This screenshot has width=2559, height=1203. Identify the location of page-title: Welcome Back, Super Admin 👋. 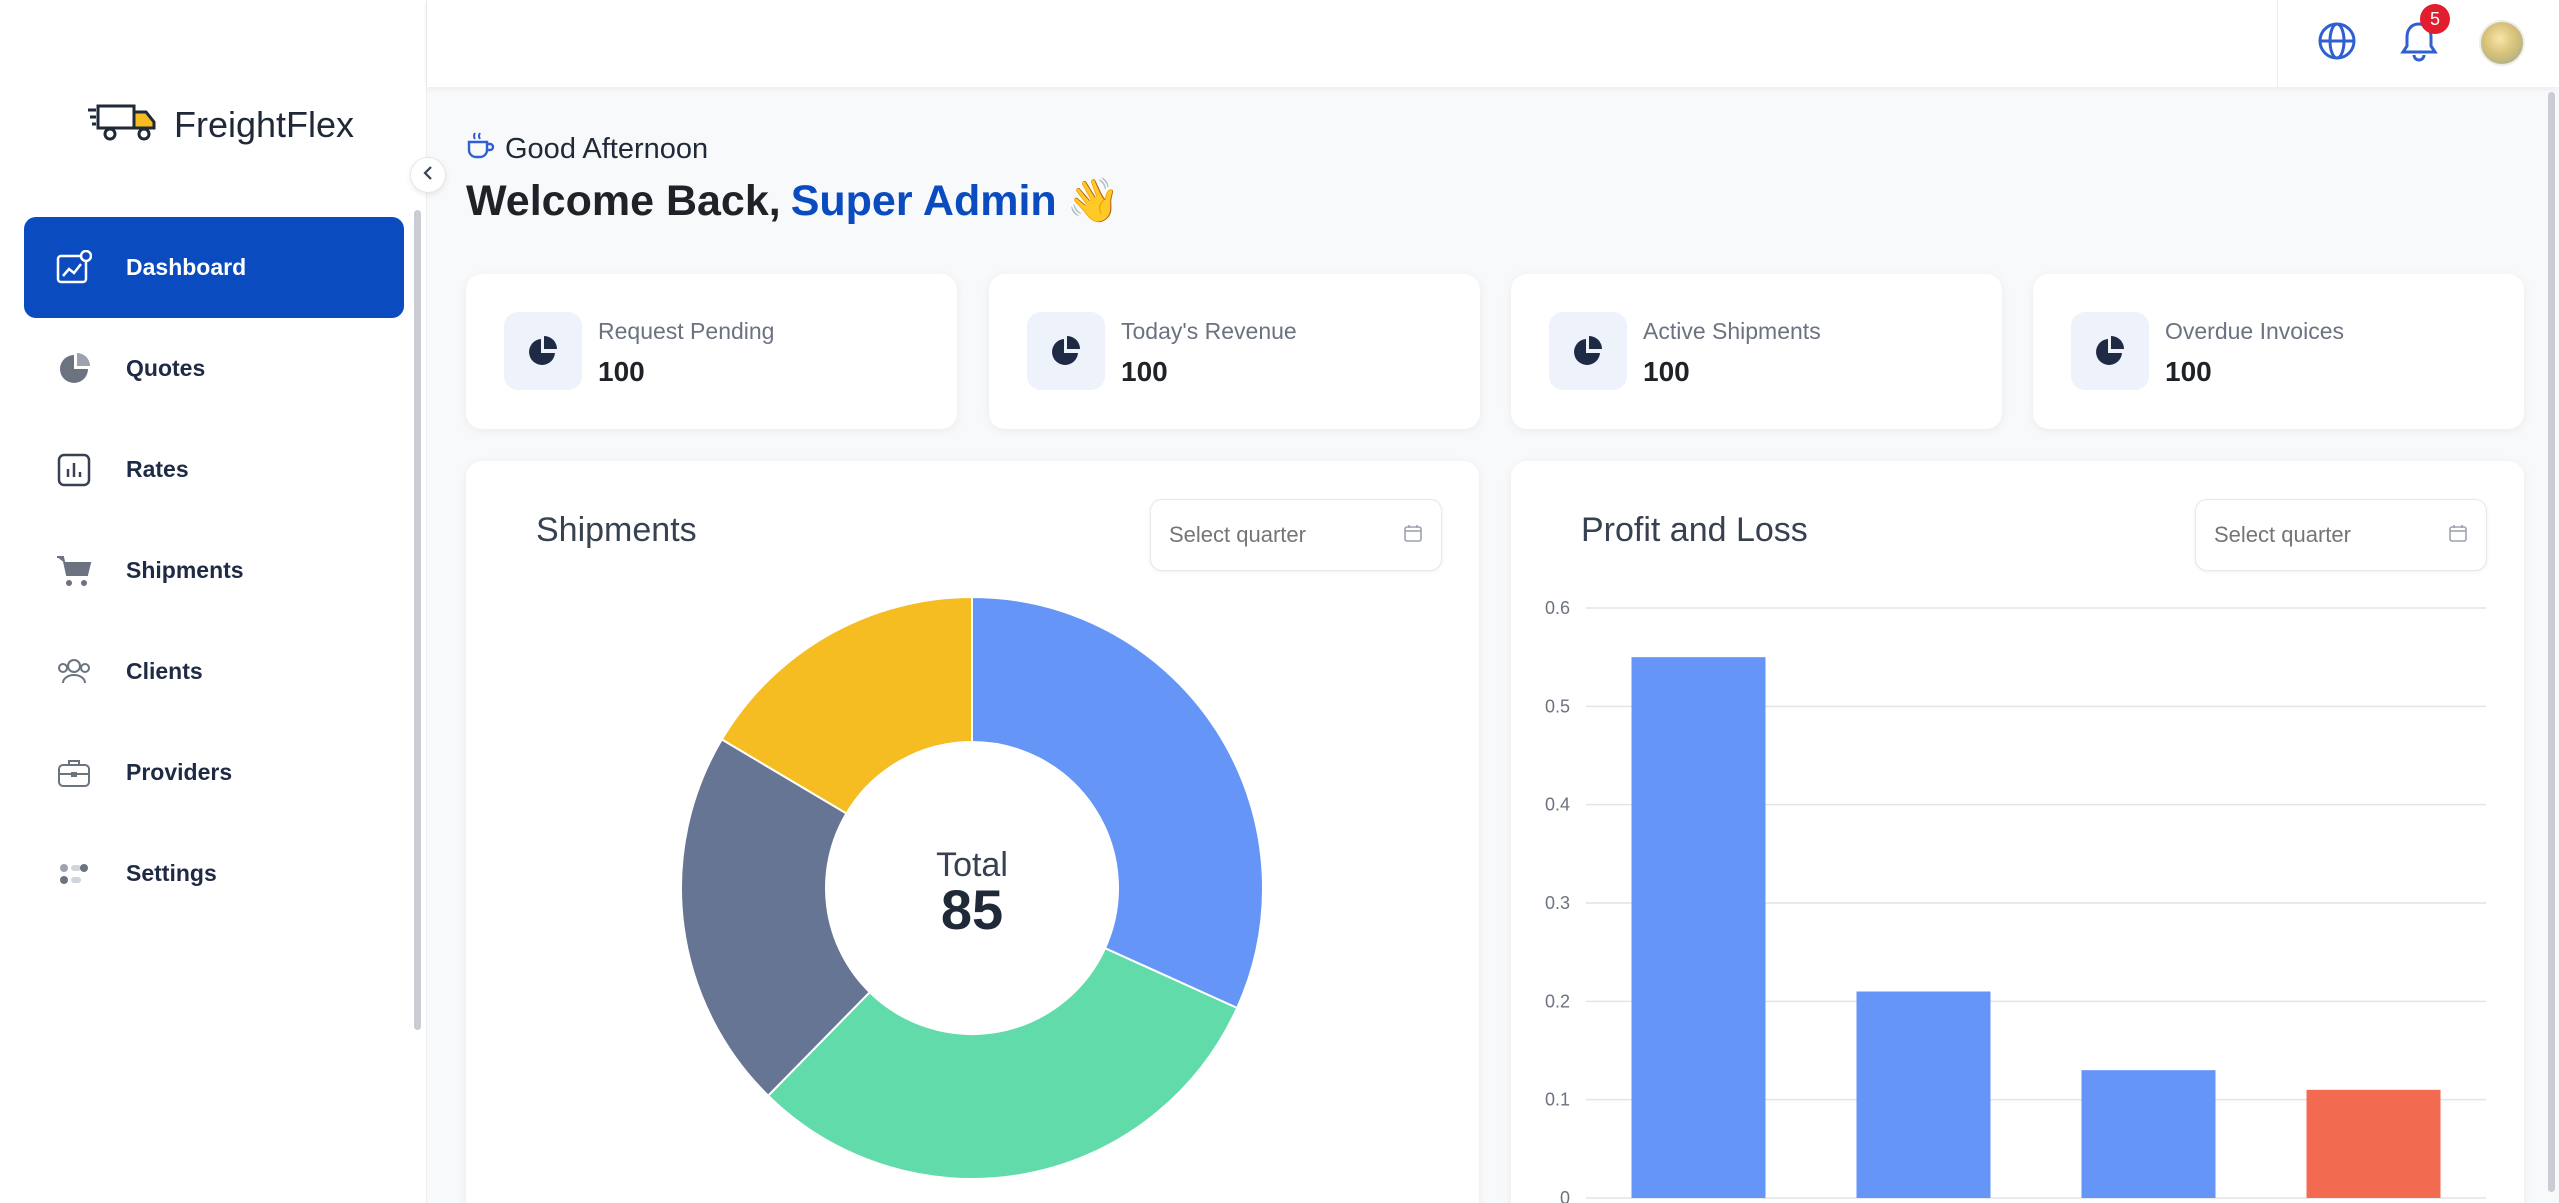
(793, 201).